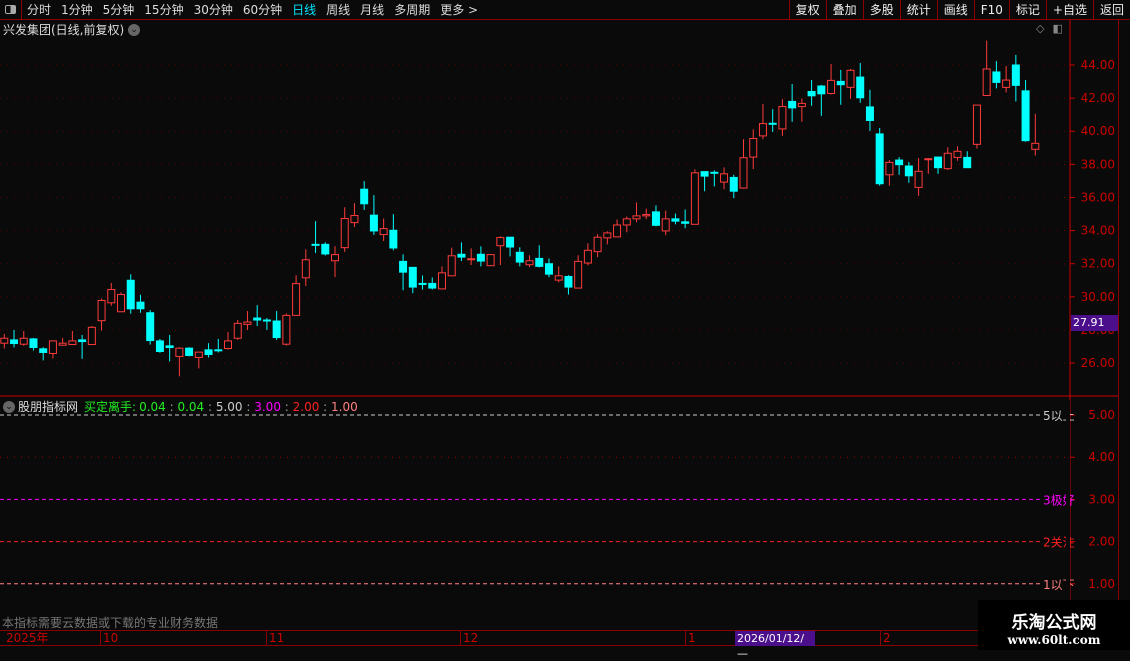 The width and height of the screenshot is (1130, 661). I want to click on label-clip, so click(1068, 500).